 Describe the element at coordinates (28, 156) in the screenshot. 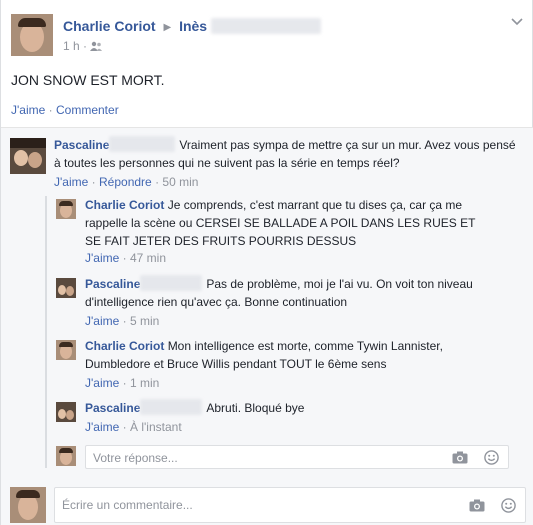

I see `commenter-avatar` at that location.